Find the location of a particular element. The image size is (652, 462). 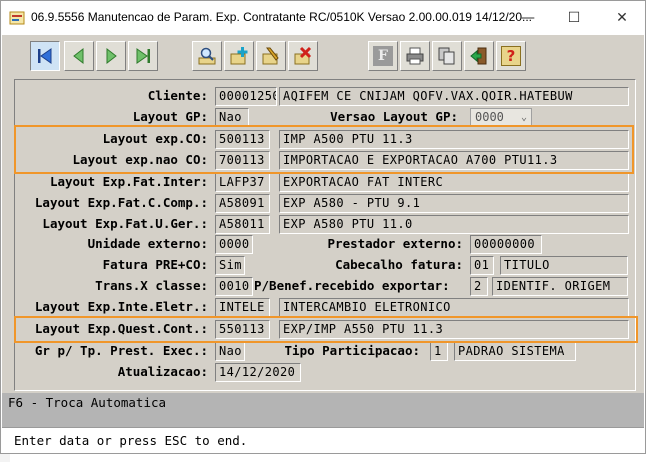

filter-icon: F is located at coordinates (383, 56).